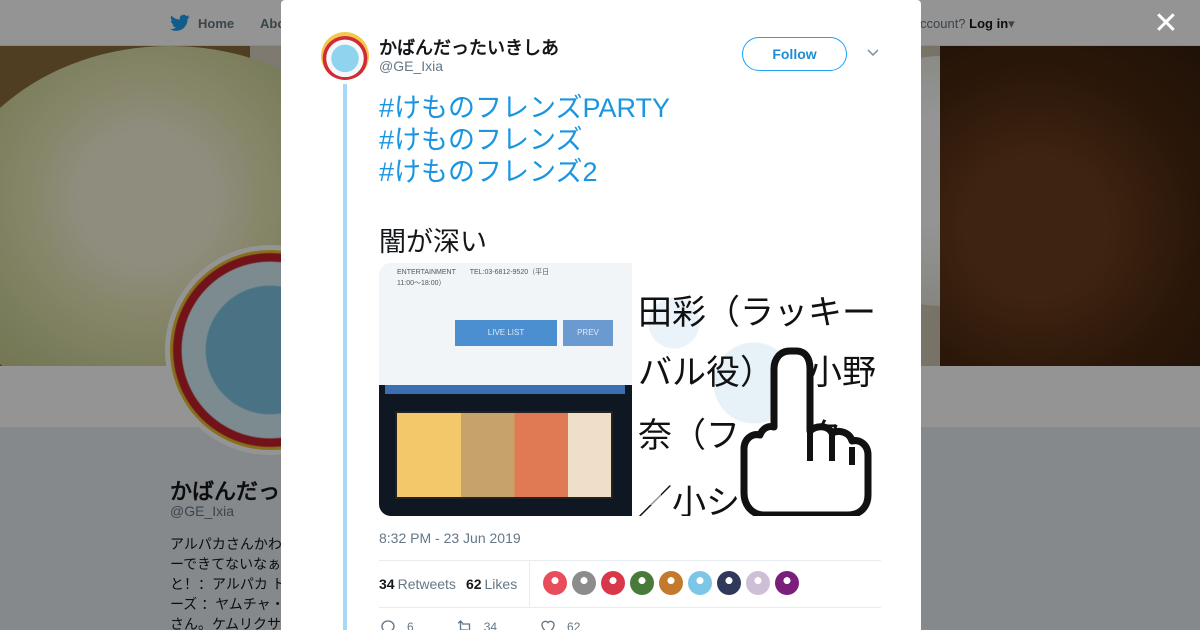 This screenshot has height=630, width=1200. I want to click on liker-avatars, so click(671, 583).